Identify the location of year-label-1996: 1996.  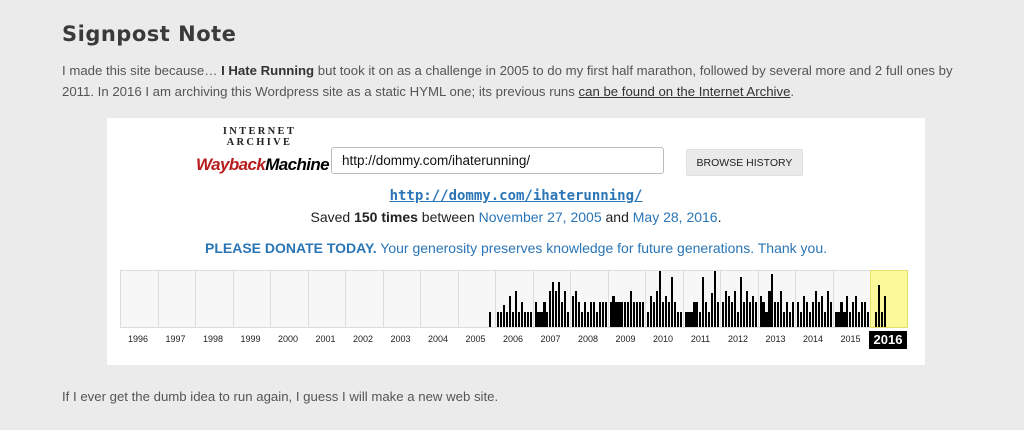
(138, 339).